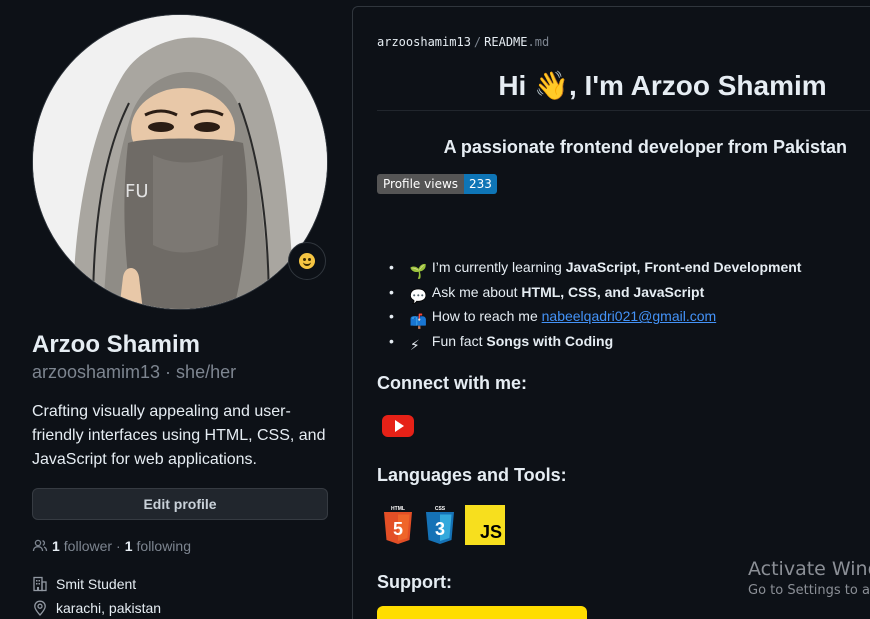  Describe the element at coordinates (109, 608) in the screenshot. I see `location-text: karachi, pakistan` at that location.